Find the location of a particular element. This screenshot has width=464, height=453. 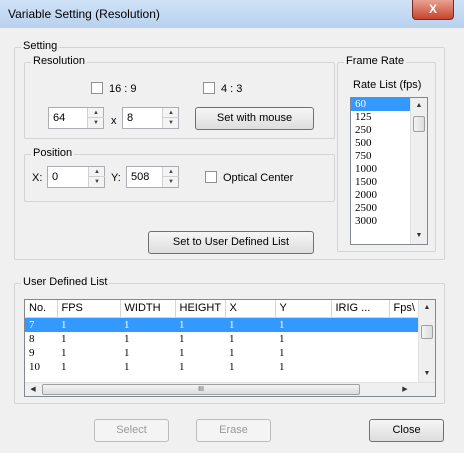

rate-list-scrollbar: ▲ ▼ is located at coordinates (418, 171).